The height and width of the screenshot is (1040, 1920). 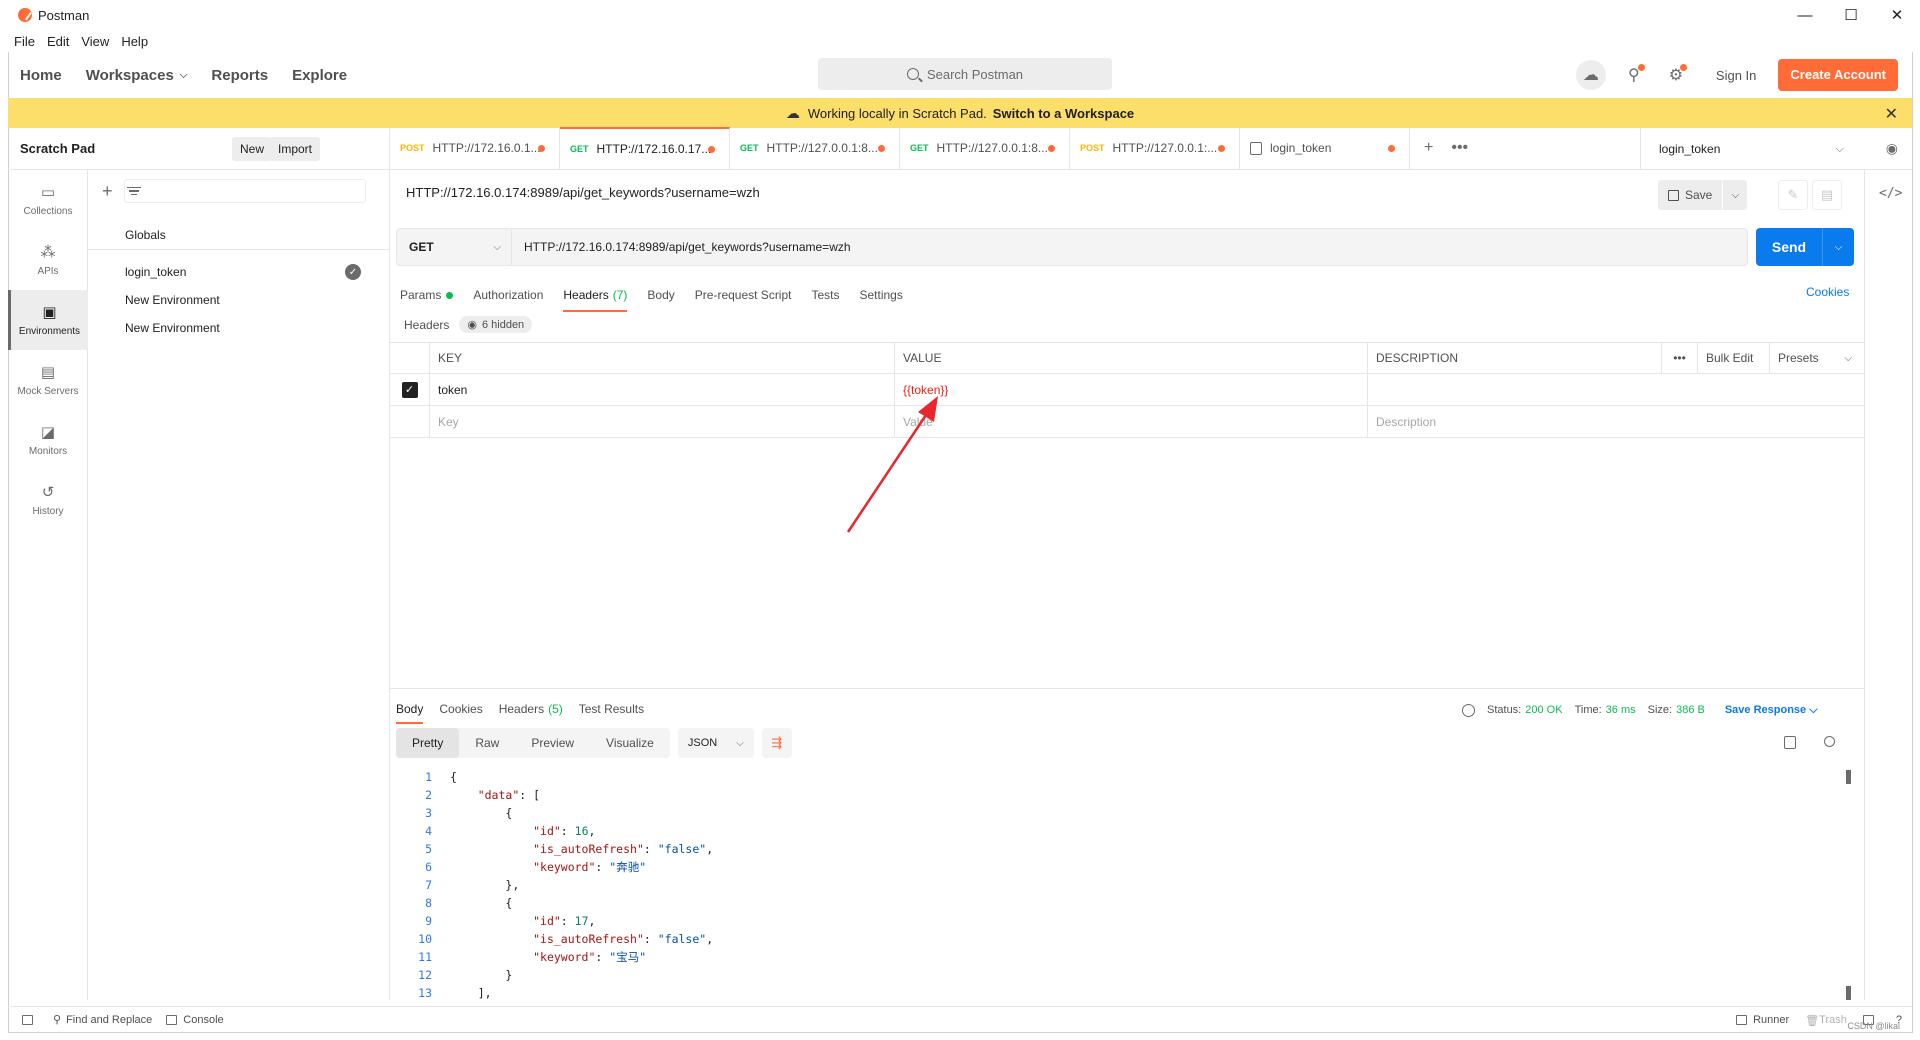 What do you see at coordinates (1829, 741) in the screenshot?
I see `search-icon` at bounding box center [1829, 741].